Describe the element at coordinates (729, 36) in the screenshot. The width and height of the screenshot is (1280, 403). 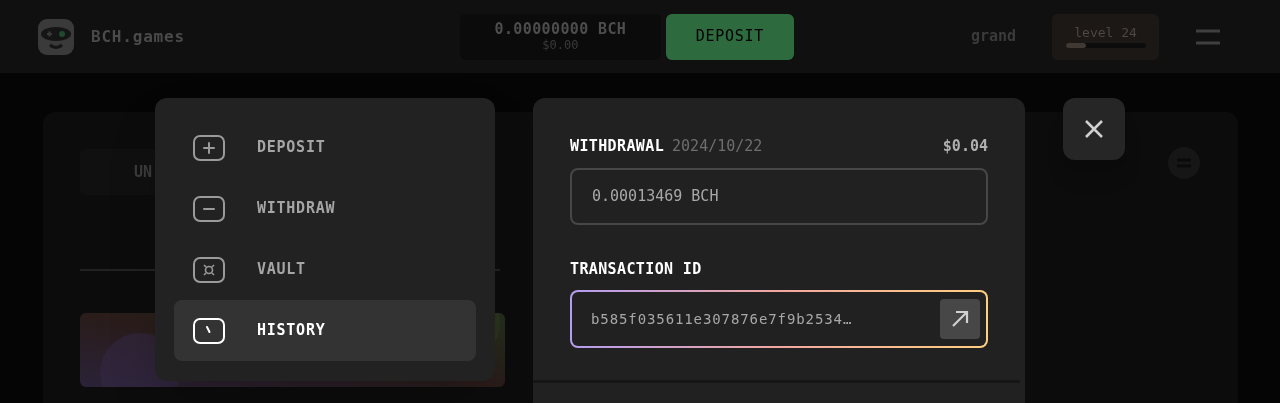
I see `deposit-button: DEPOSIT` at that location.